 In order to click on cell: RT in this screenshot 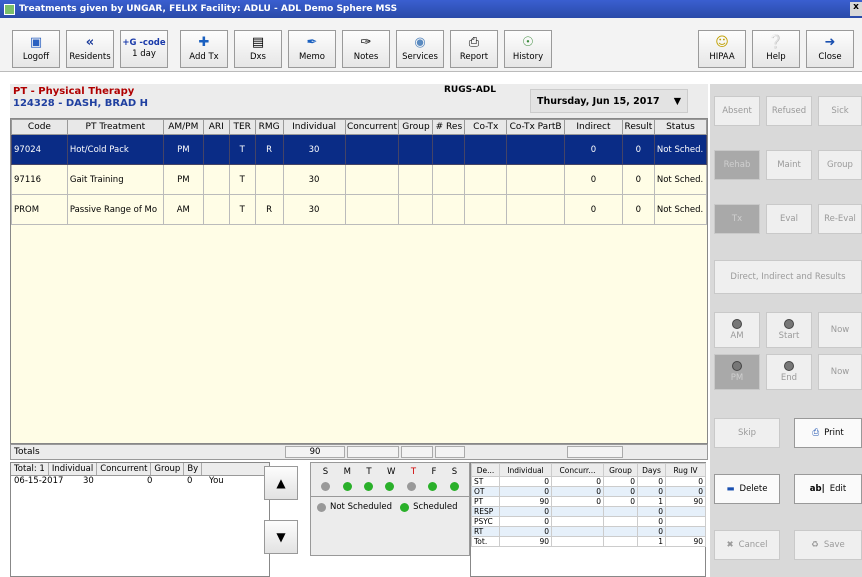, I will do `click(485, 531)`.